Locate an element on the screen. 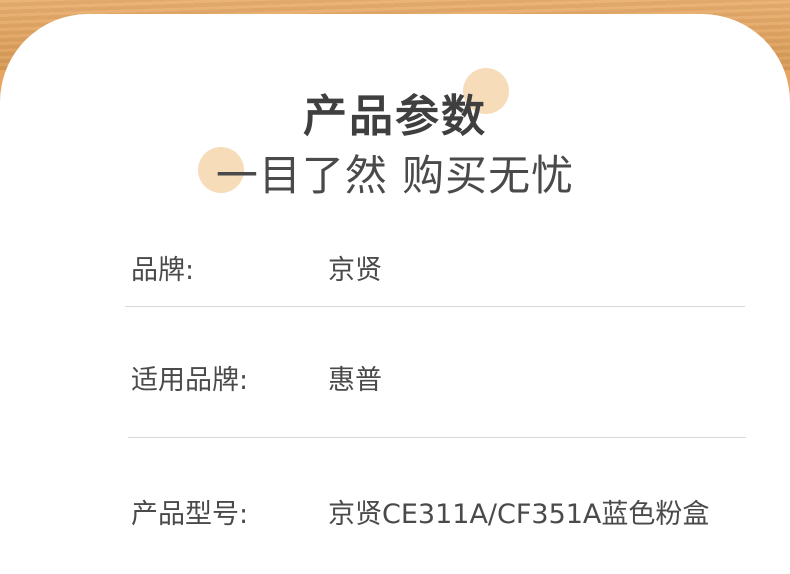  param-label: 产品型号: is located at coordinates (190, 514).